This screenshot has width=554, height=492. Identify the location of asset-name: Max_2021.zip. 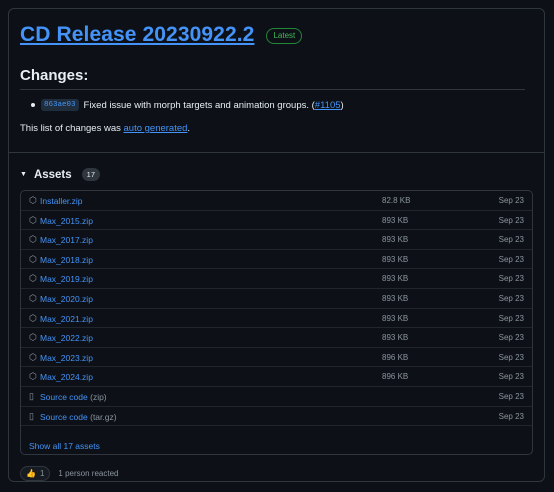
(66, 318).